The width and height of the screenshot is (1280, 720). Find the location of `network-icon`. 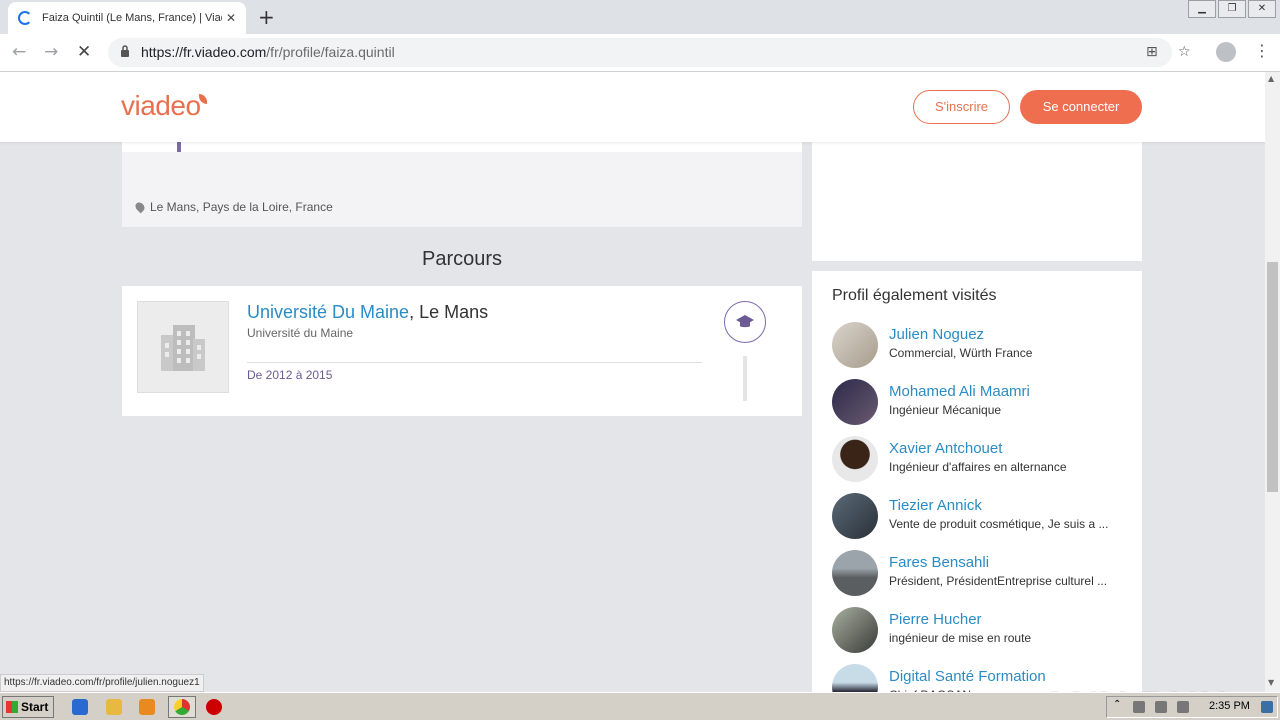

network-icon is located at coordinates (1139, 707).